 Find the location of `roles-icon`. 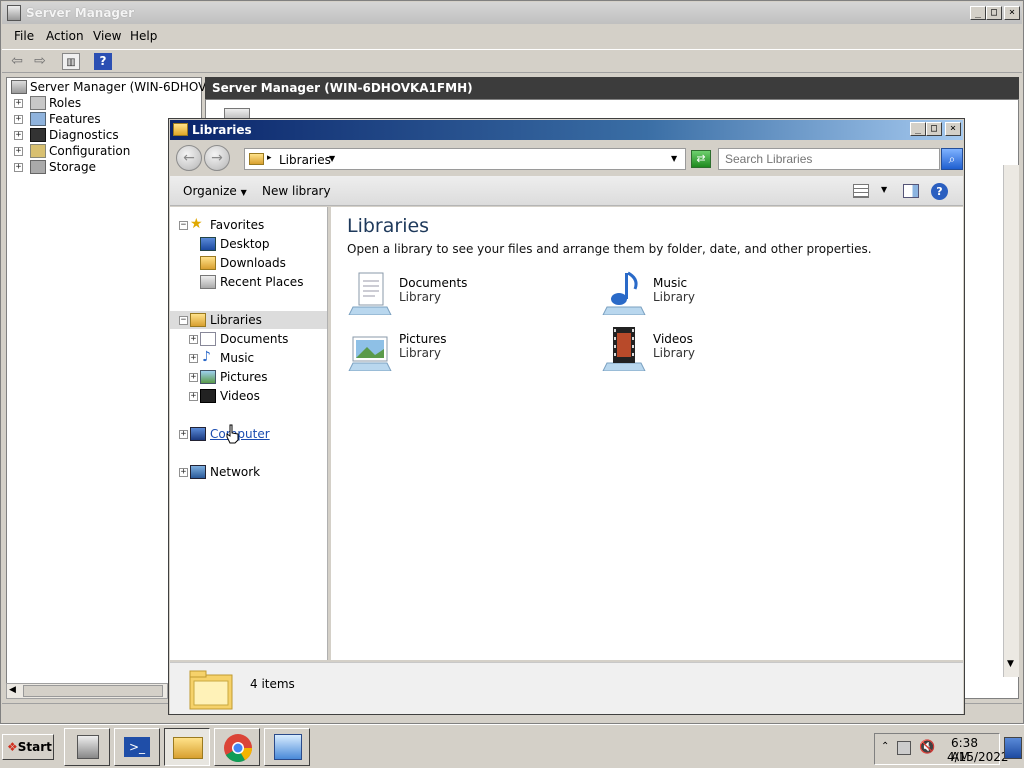

roles-icon is located at coordinates (38, 103).